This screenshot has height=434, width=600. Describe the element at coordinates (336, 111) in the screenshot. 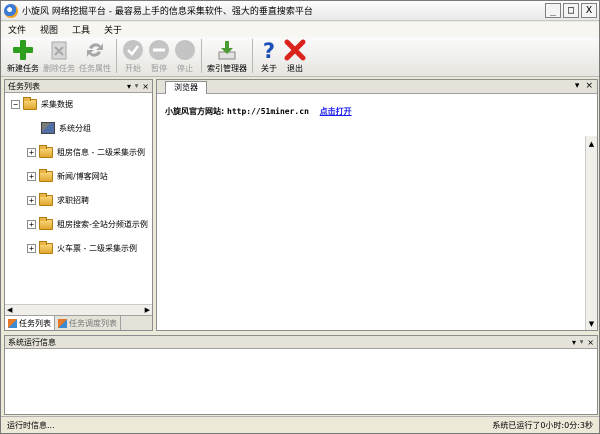

I see `open-site-link: 点击打开` at that location.